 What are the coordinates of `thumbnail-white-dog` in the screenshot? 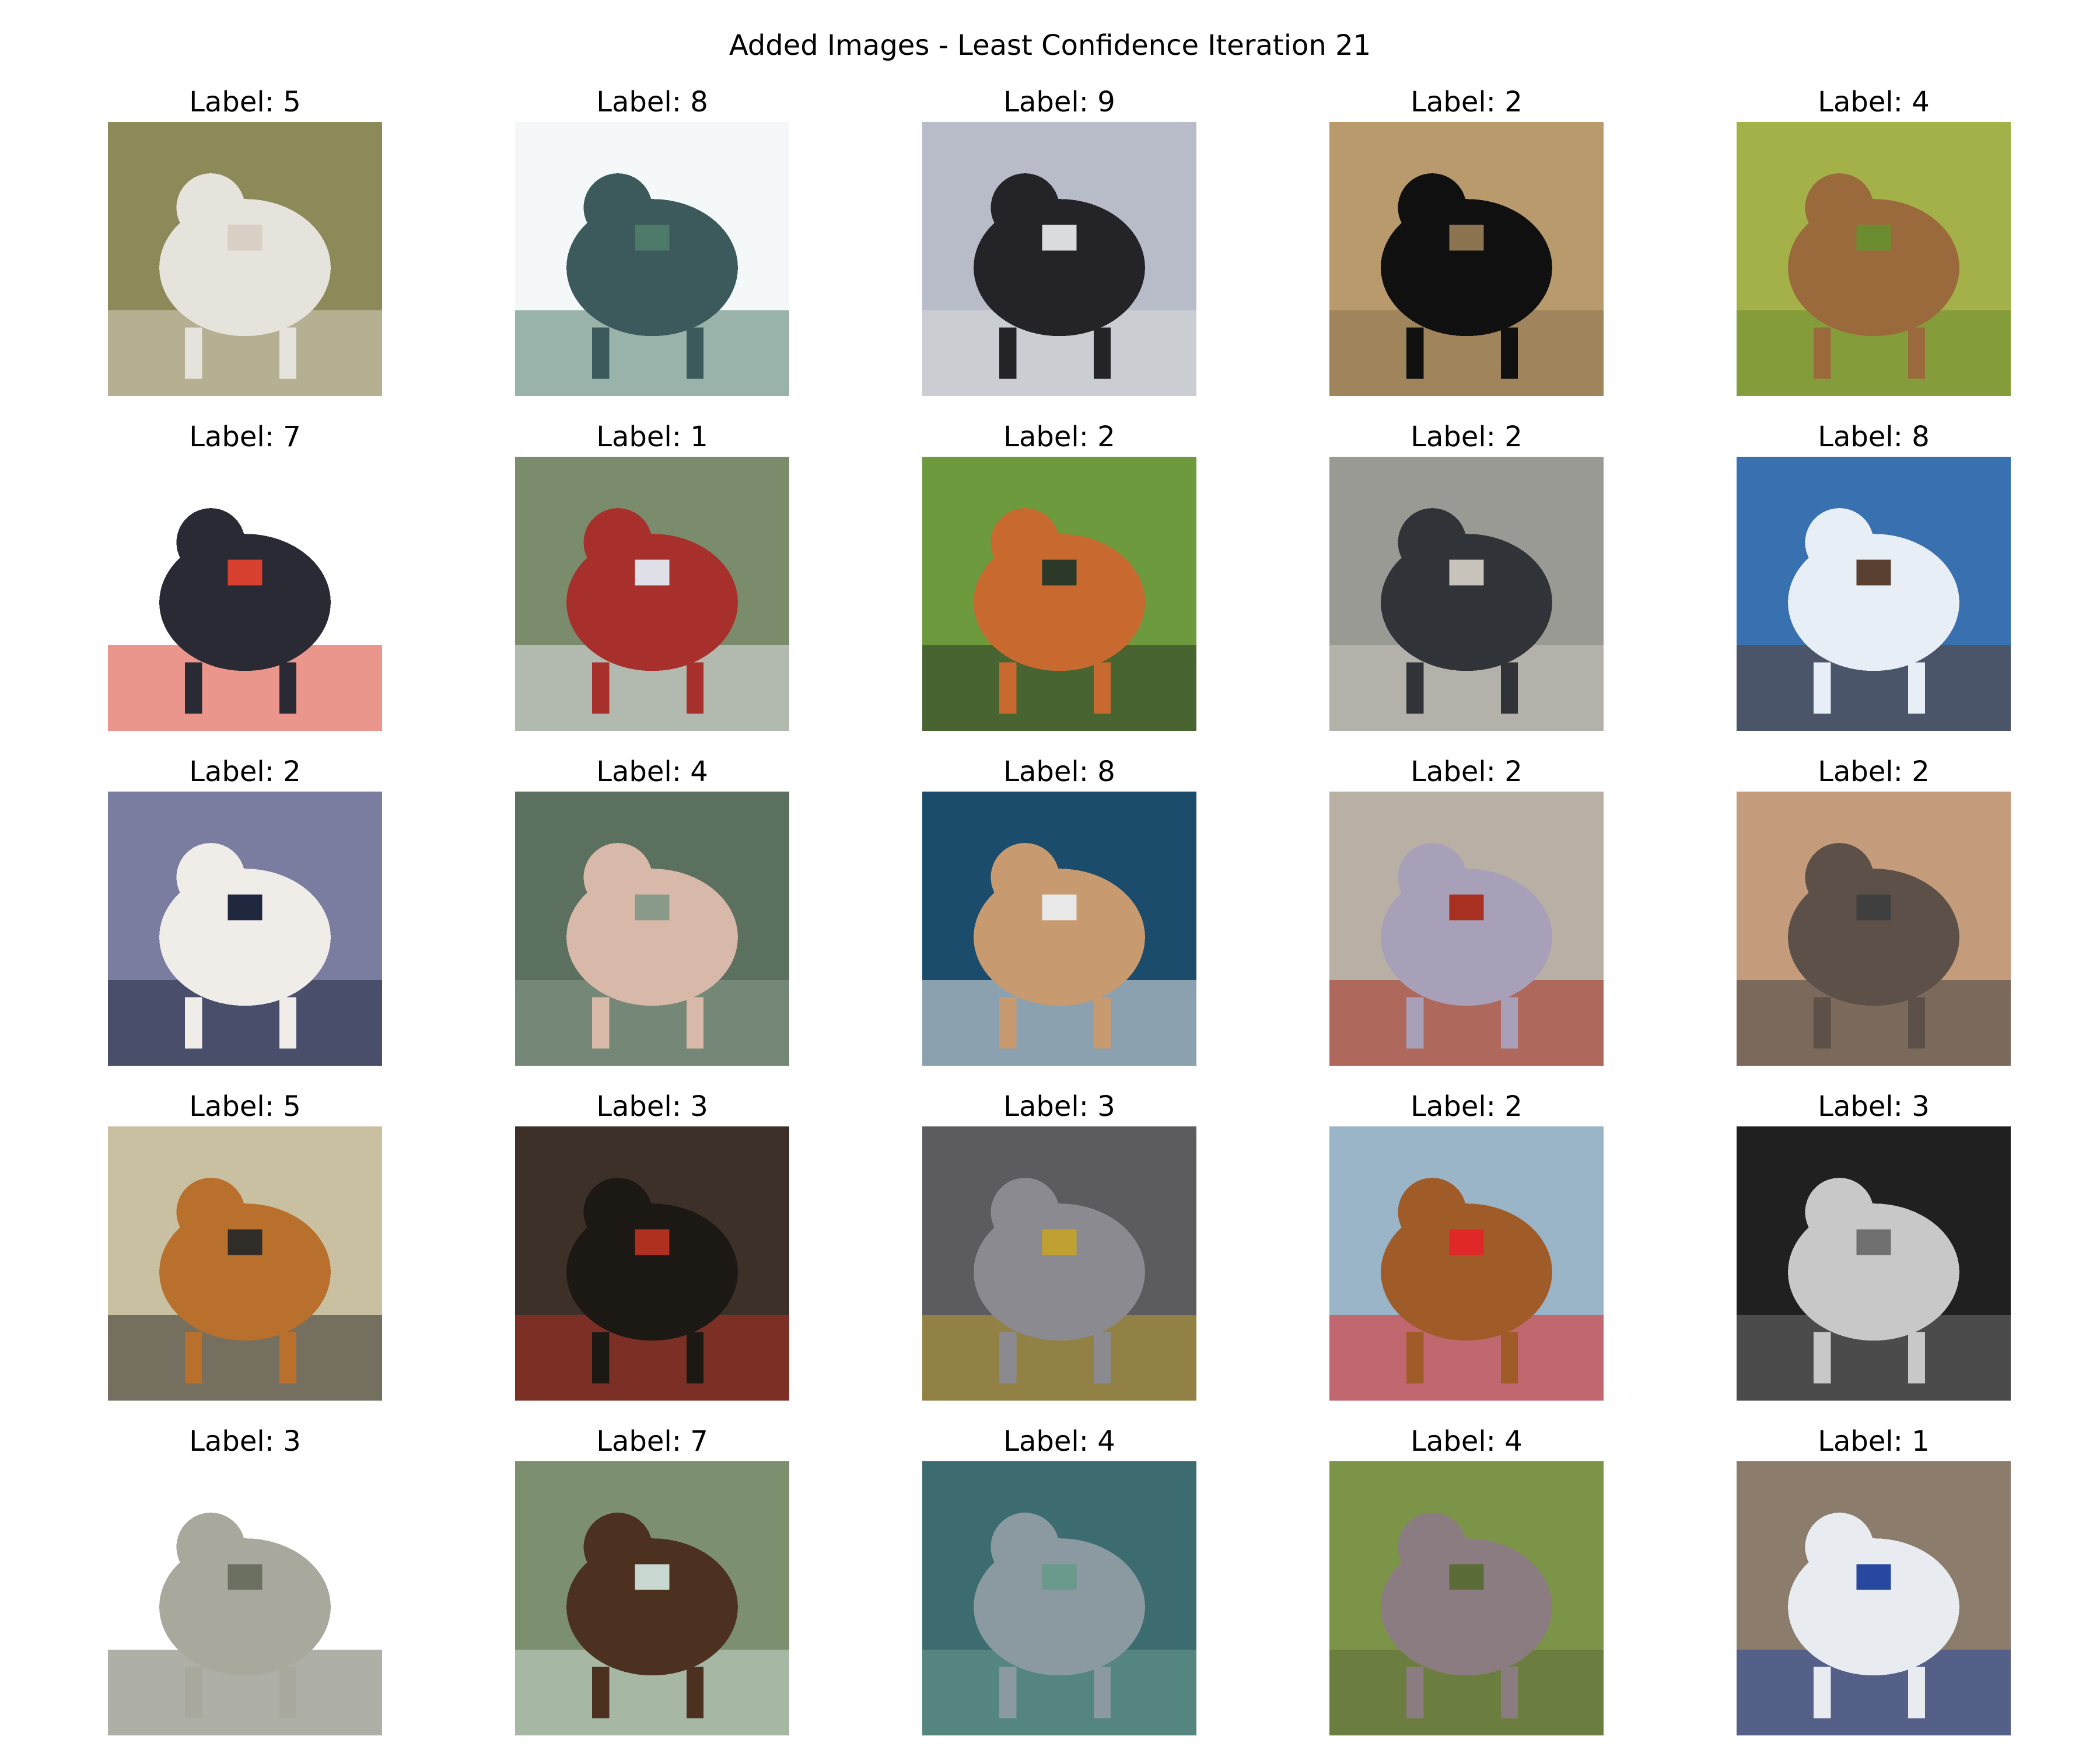 It's located at (245, 259).